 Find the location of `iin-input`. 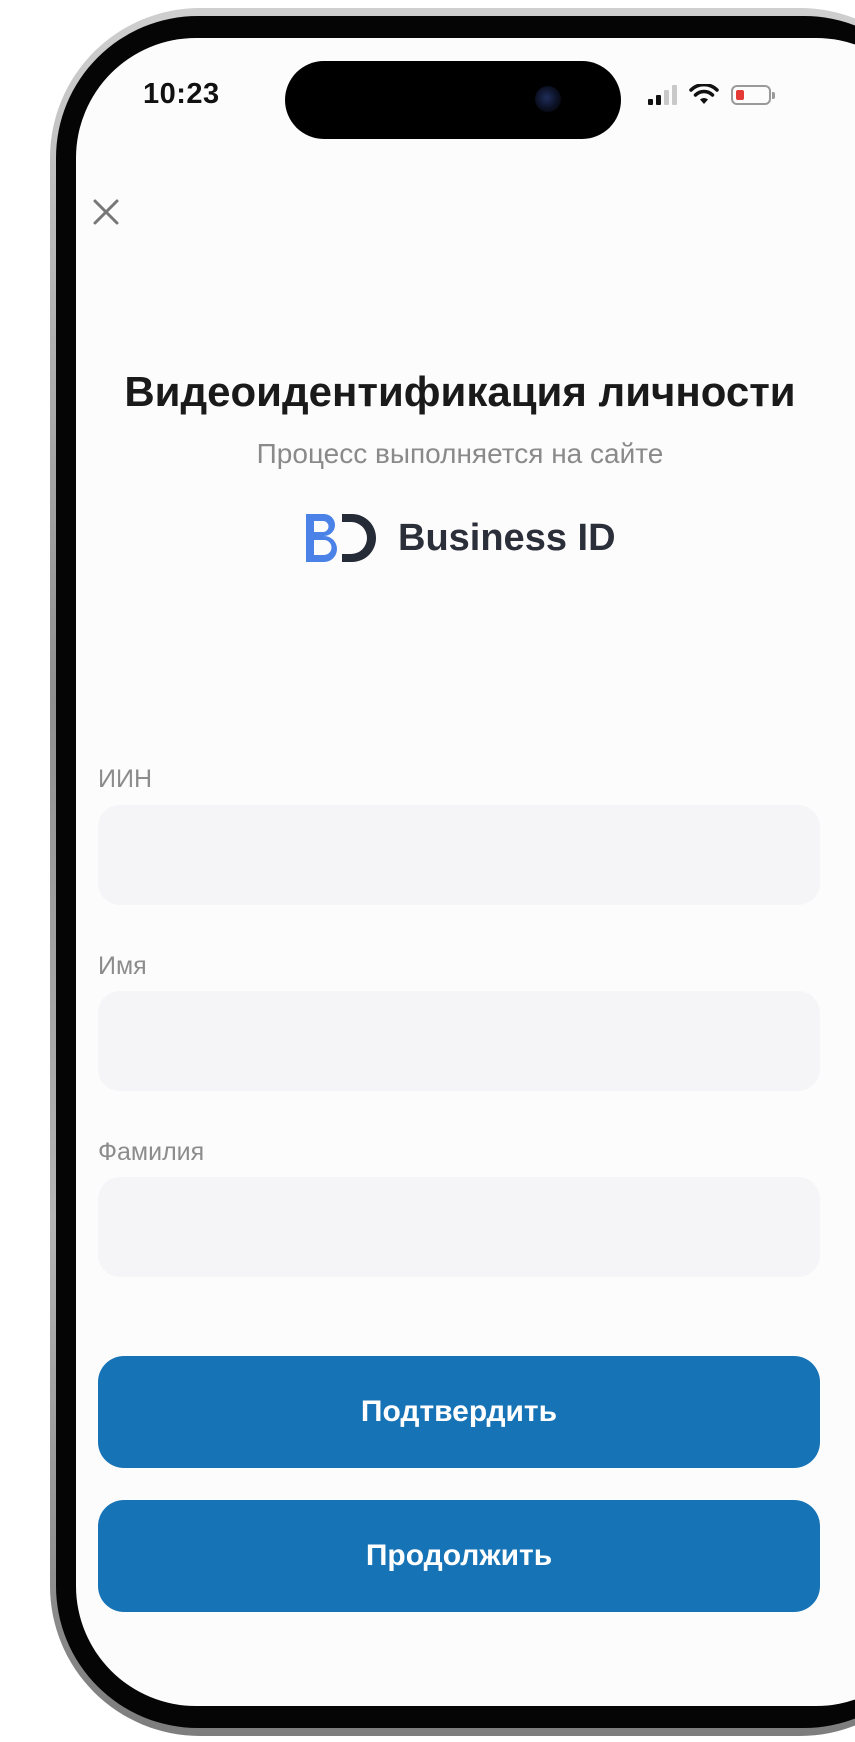

iin-input is located at coordinates (459, 855).